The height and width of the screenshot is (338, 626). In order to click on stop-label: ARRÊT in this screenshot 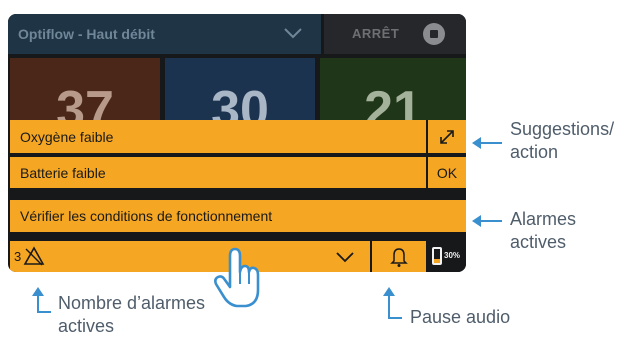, I will do `click(376, 33)`.